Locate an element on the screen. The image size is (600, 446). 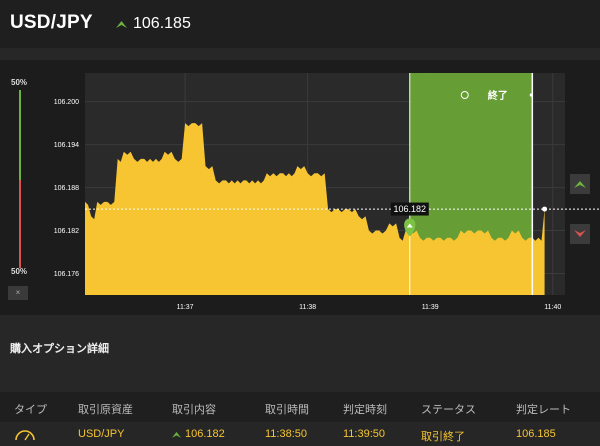
y-tick-label: 106.176 is located at coordinates (66, 274).